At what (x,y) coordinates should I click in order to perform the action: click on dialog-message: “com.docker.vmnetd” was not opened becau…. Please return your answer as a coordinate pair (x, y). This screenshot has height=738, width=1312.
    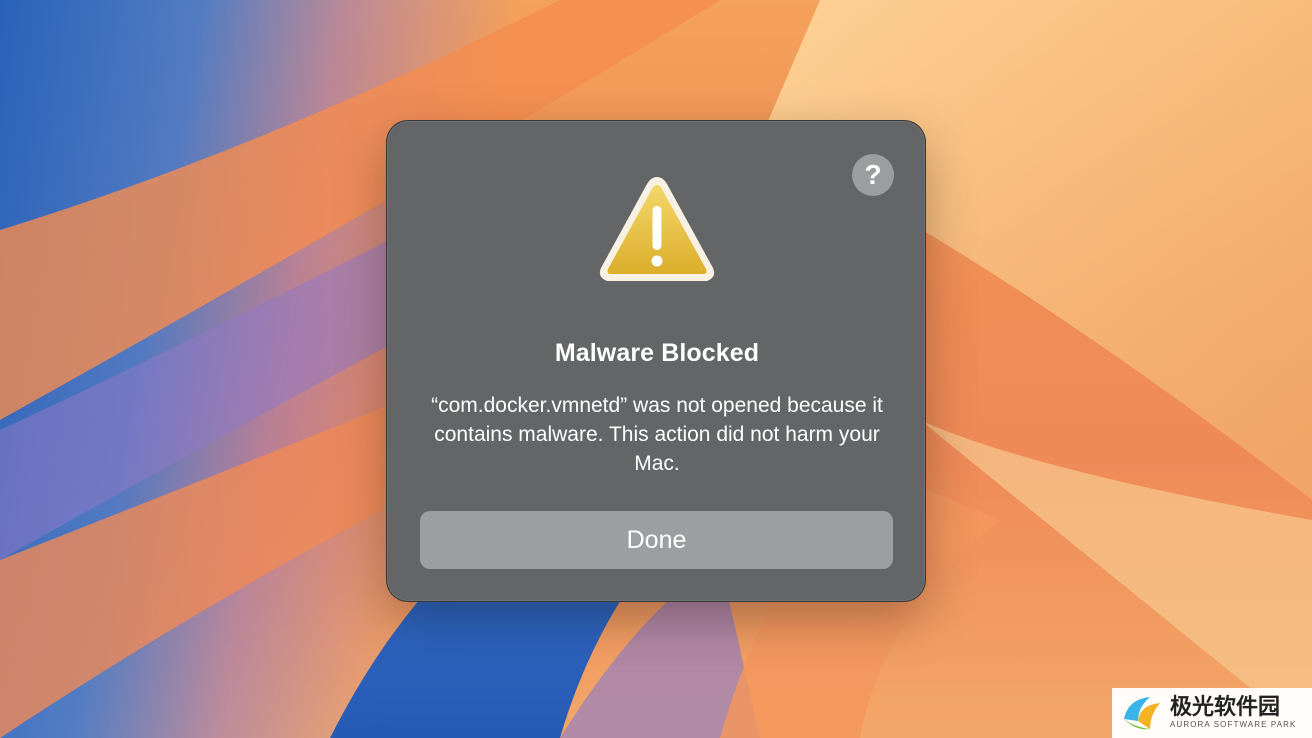
    Looking at the image, I should click on (657, 434).